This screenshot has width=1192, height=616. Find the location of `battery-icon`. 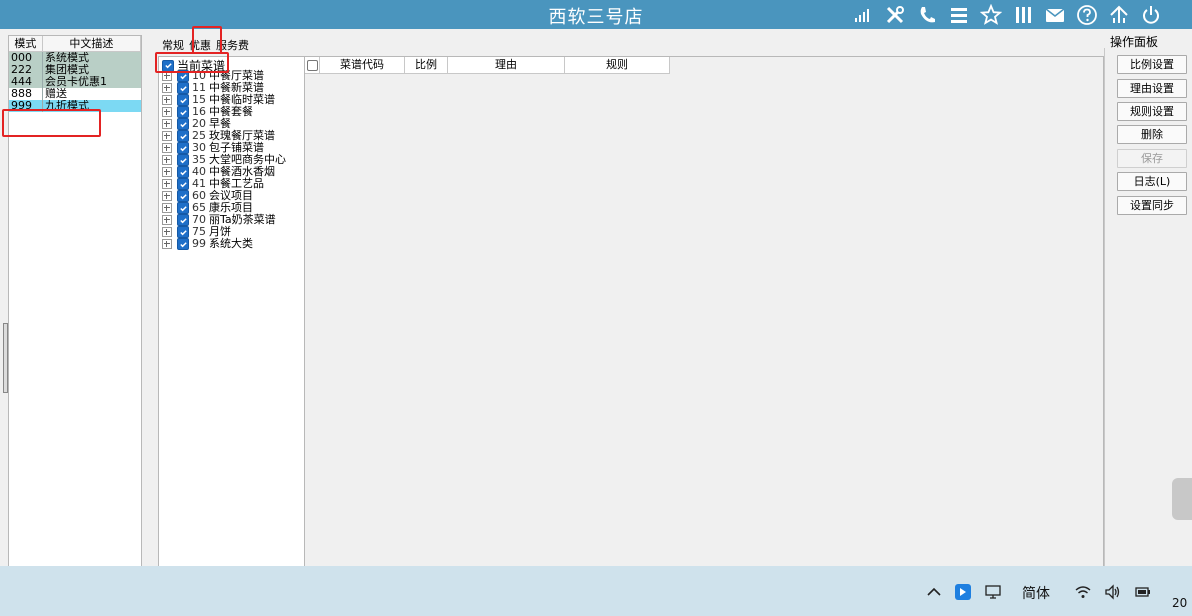

battery-icon is located at coordinates (1143, 594).